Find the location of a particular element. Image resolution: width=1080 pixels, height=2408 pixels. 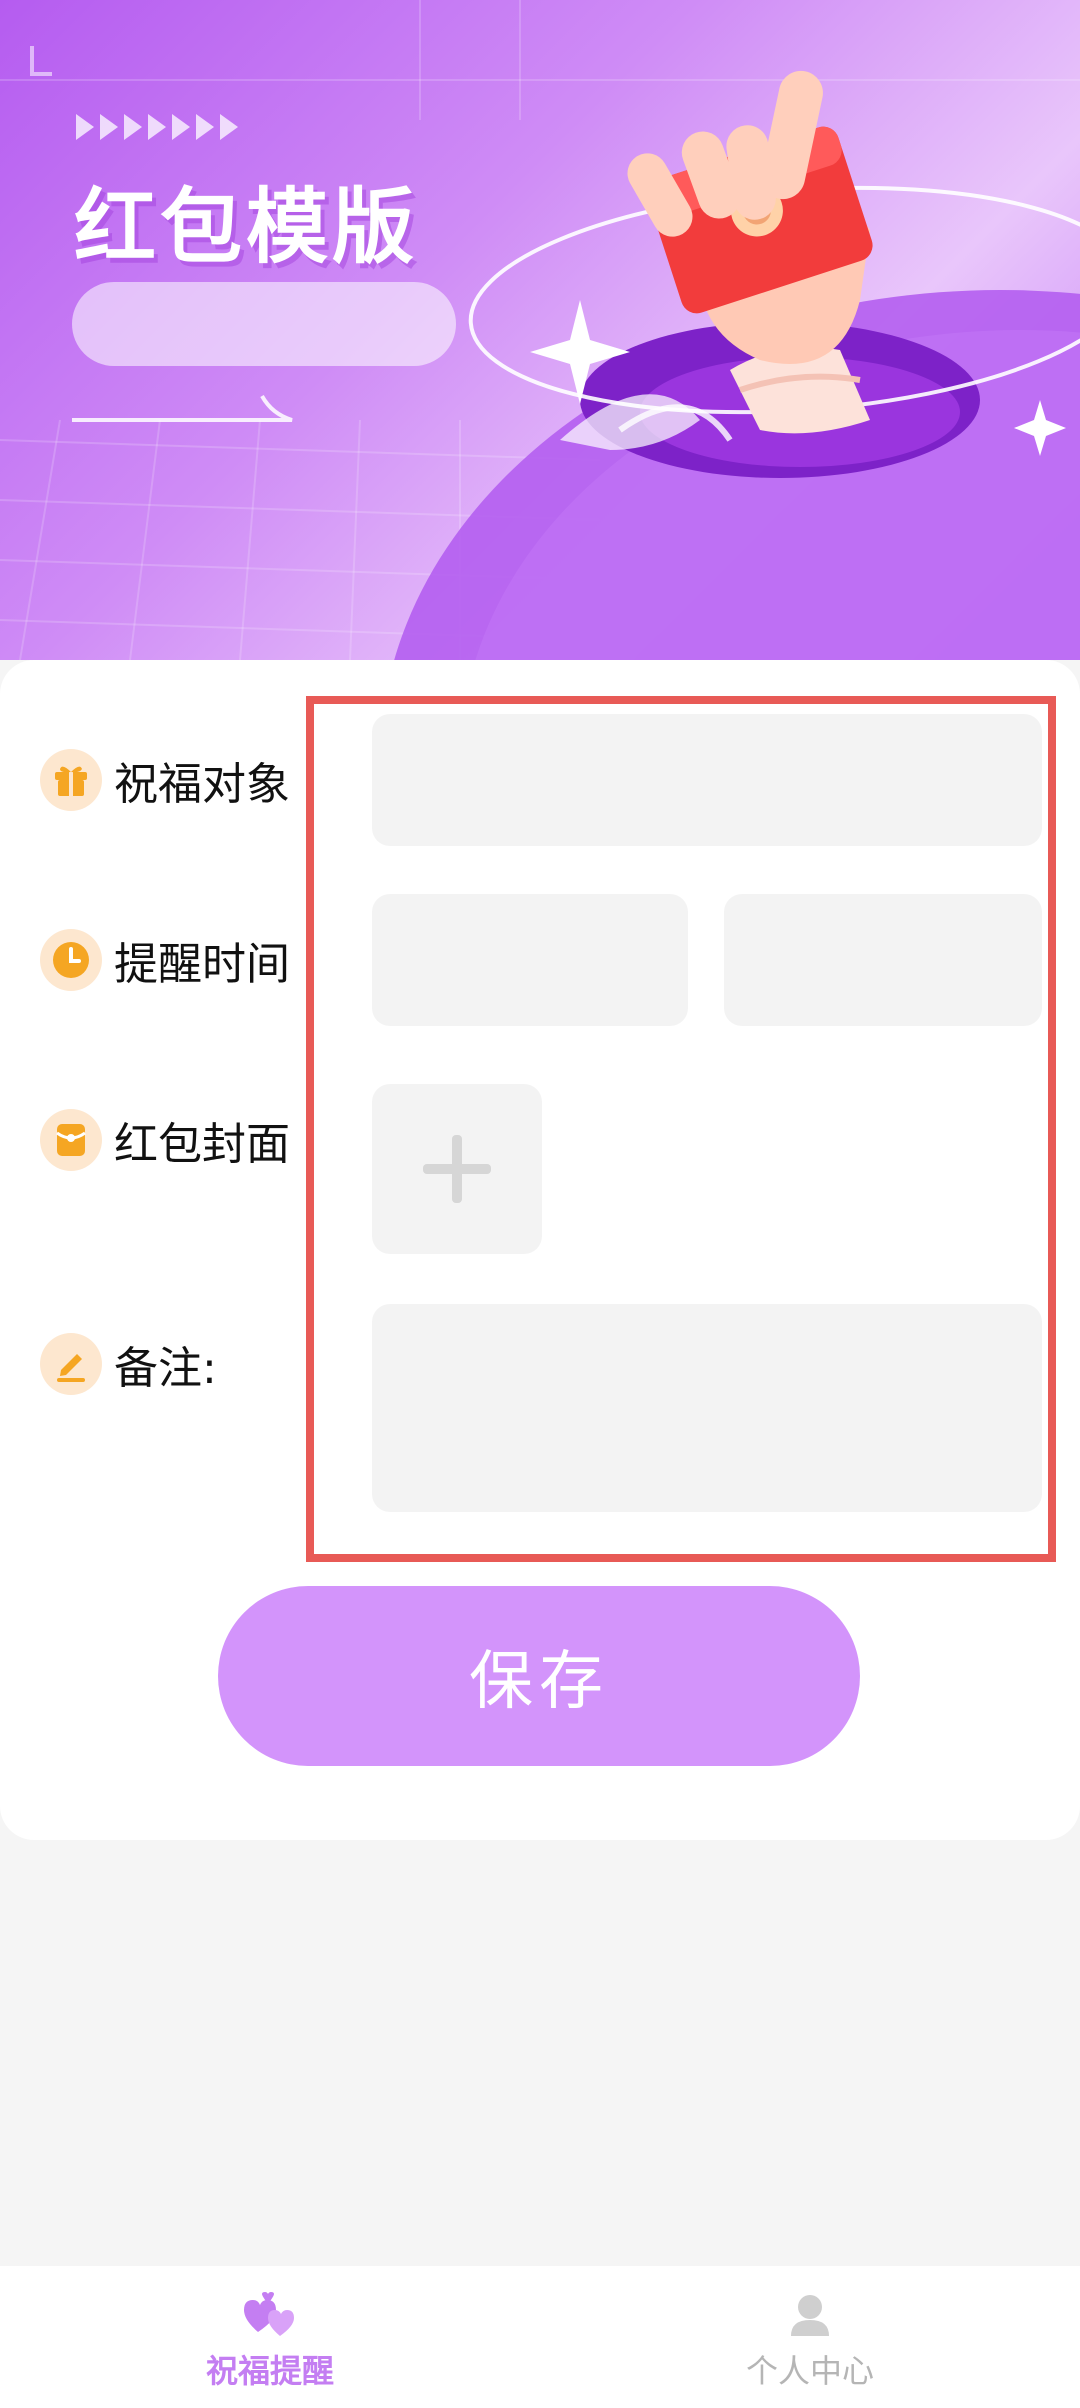

edit-icon is located at coordinates (71, 1364).